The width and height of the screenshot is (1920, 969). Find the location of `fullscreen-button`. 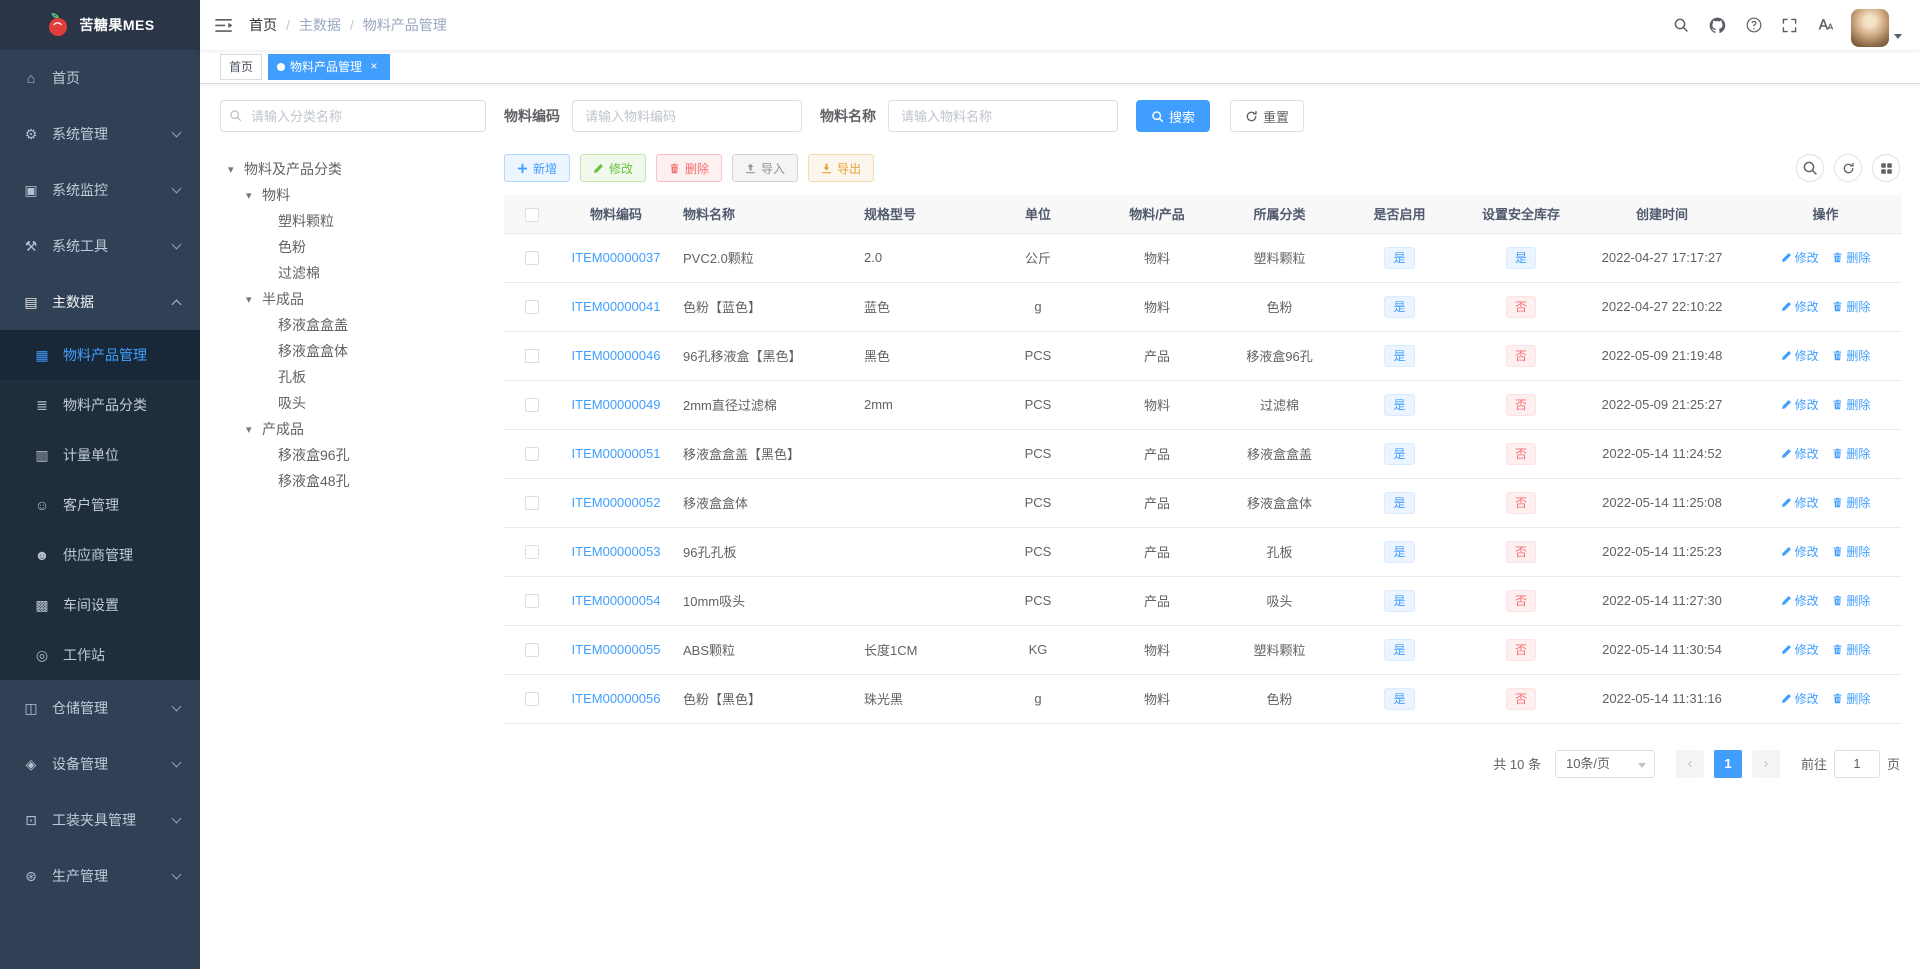

fullscreen-button is located at coordinates (1789, 25).